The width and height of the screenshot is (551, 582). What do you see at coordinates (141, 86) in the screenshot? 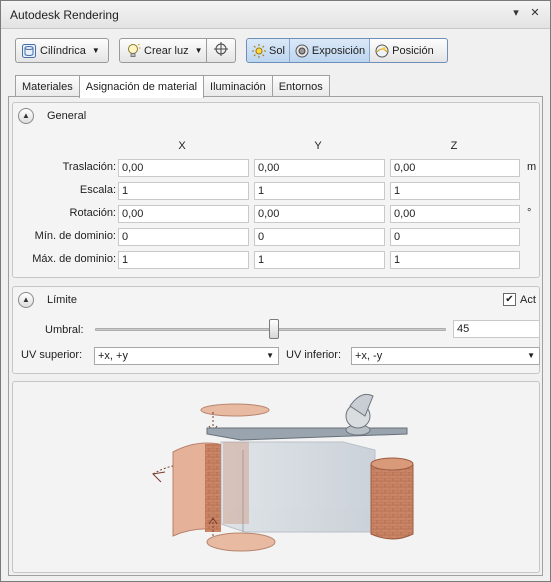
I see `tab-material-mapping: Asignación de material` at bounding box center [141, 86].